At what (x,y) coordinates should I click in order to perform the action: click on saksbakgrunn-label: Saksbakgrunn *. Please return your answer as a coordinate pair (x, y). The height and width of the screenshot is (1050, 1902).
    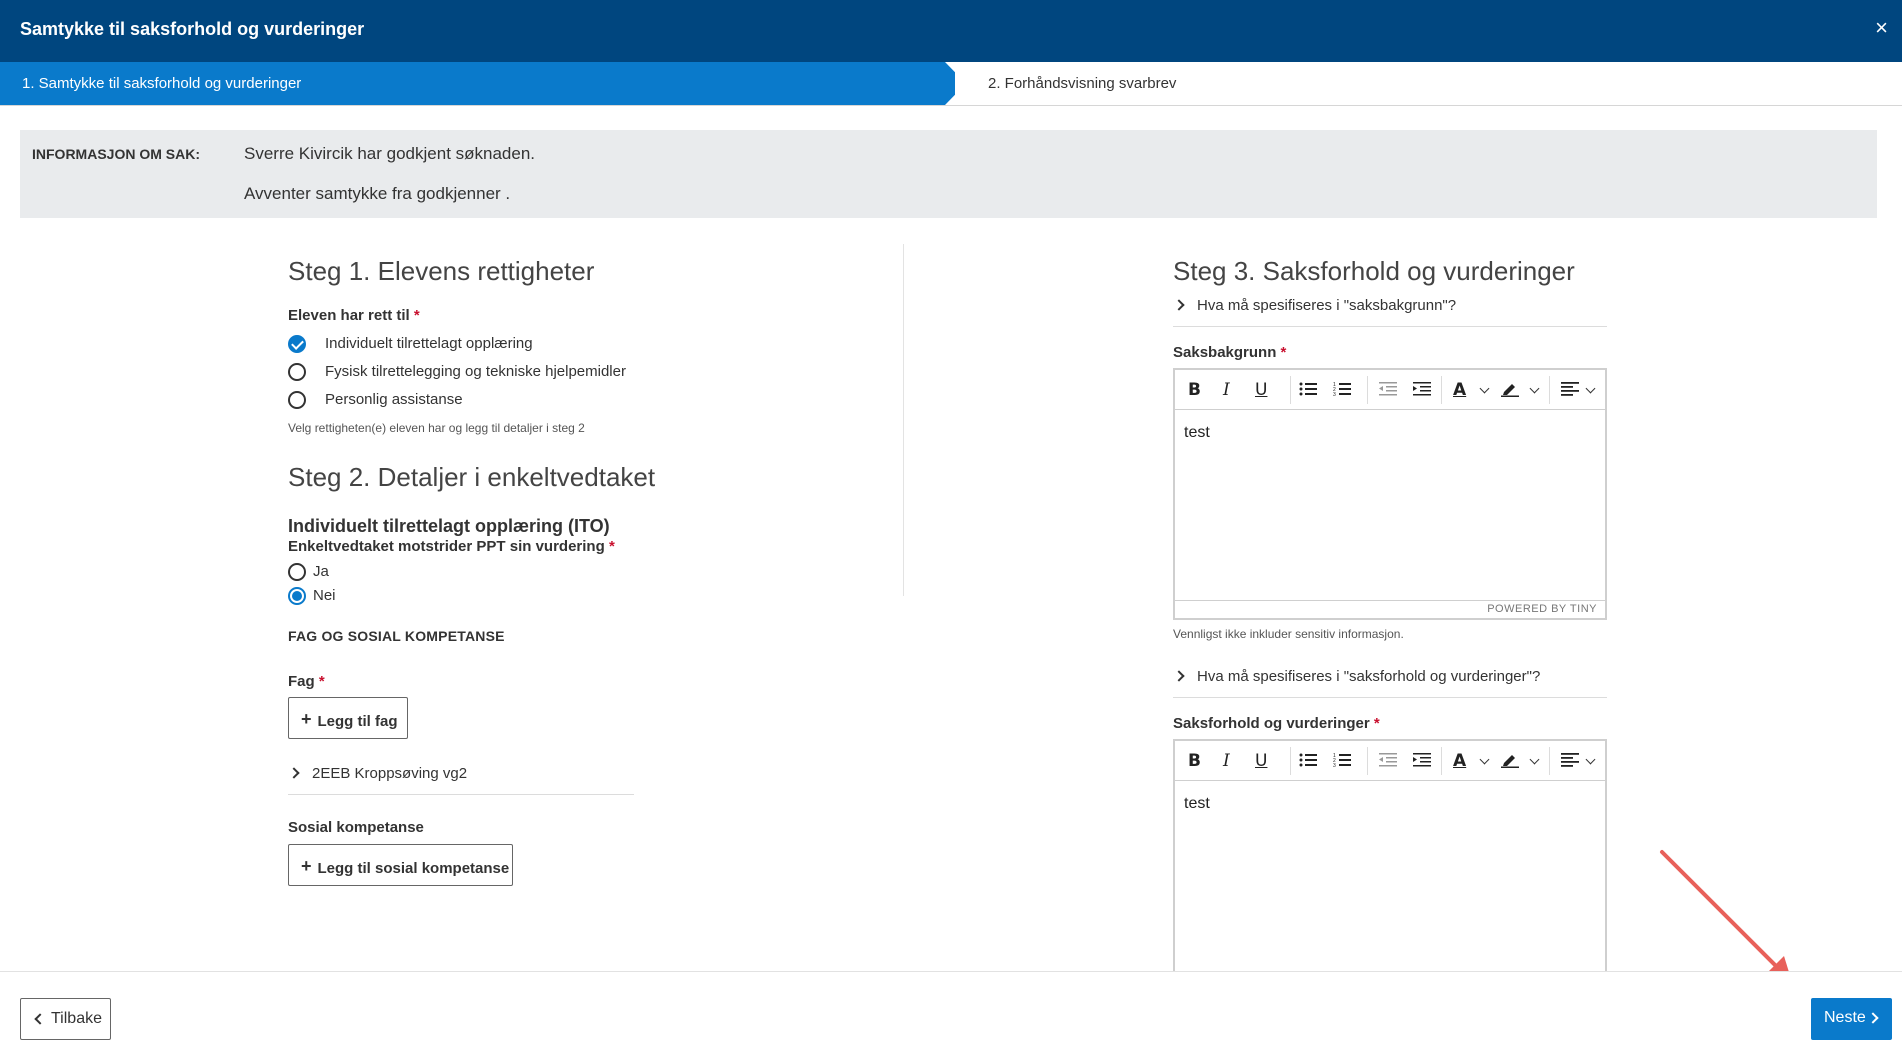
    Looking at the image, I should click on (1229, 352).